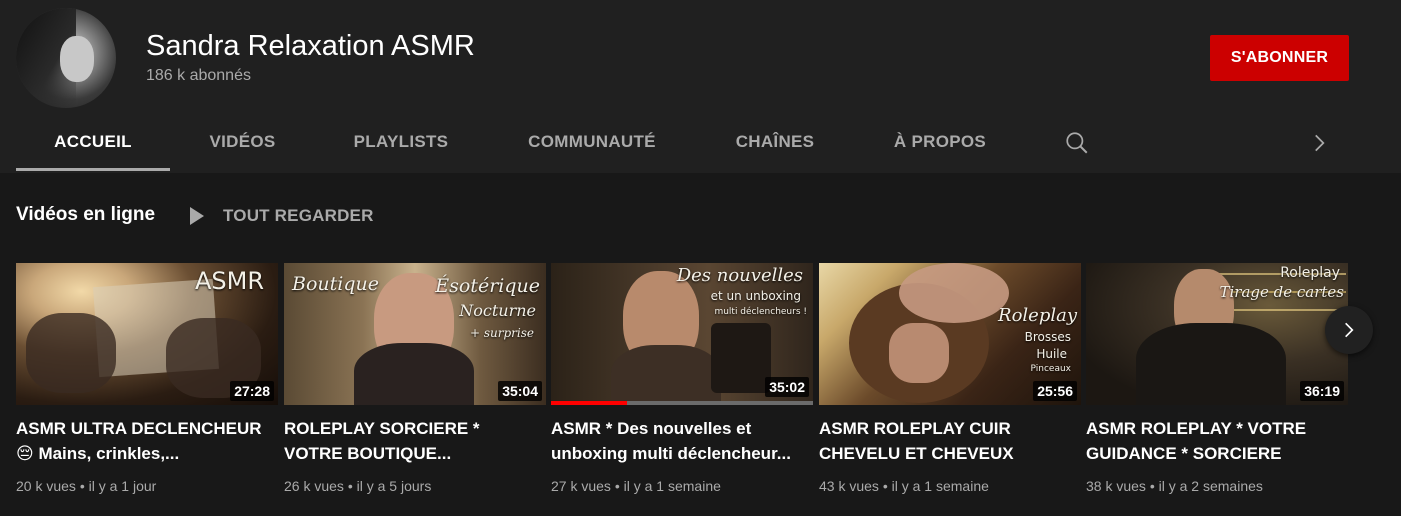 The height and width of the screenshot is (516, 1401). Describe the element at coordinates (229, 281) in the screenshot. I see `thumbnail-text: ASMR` at that location.